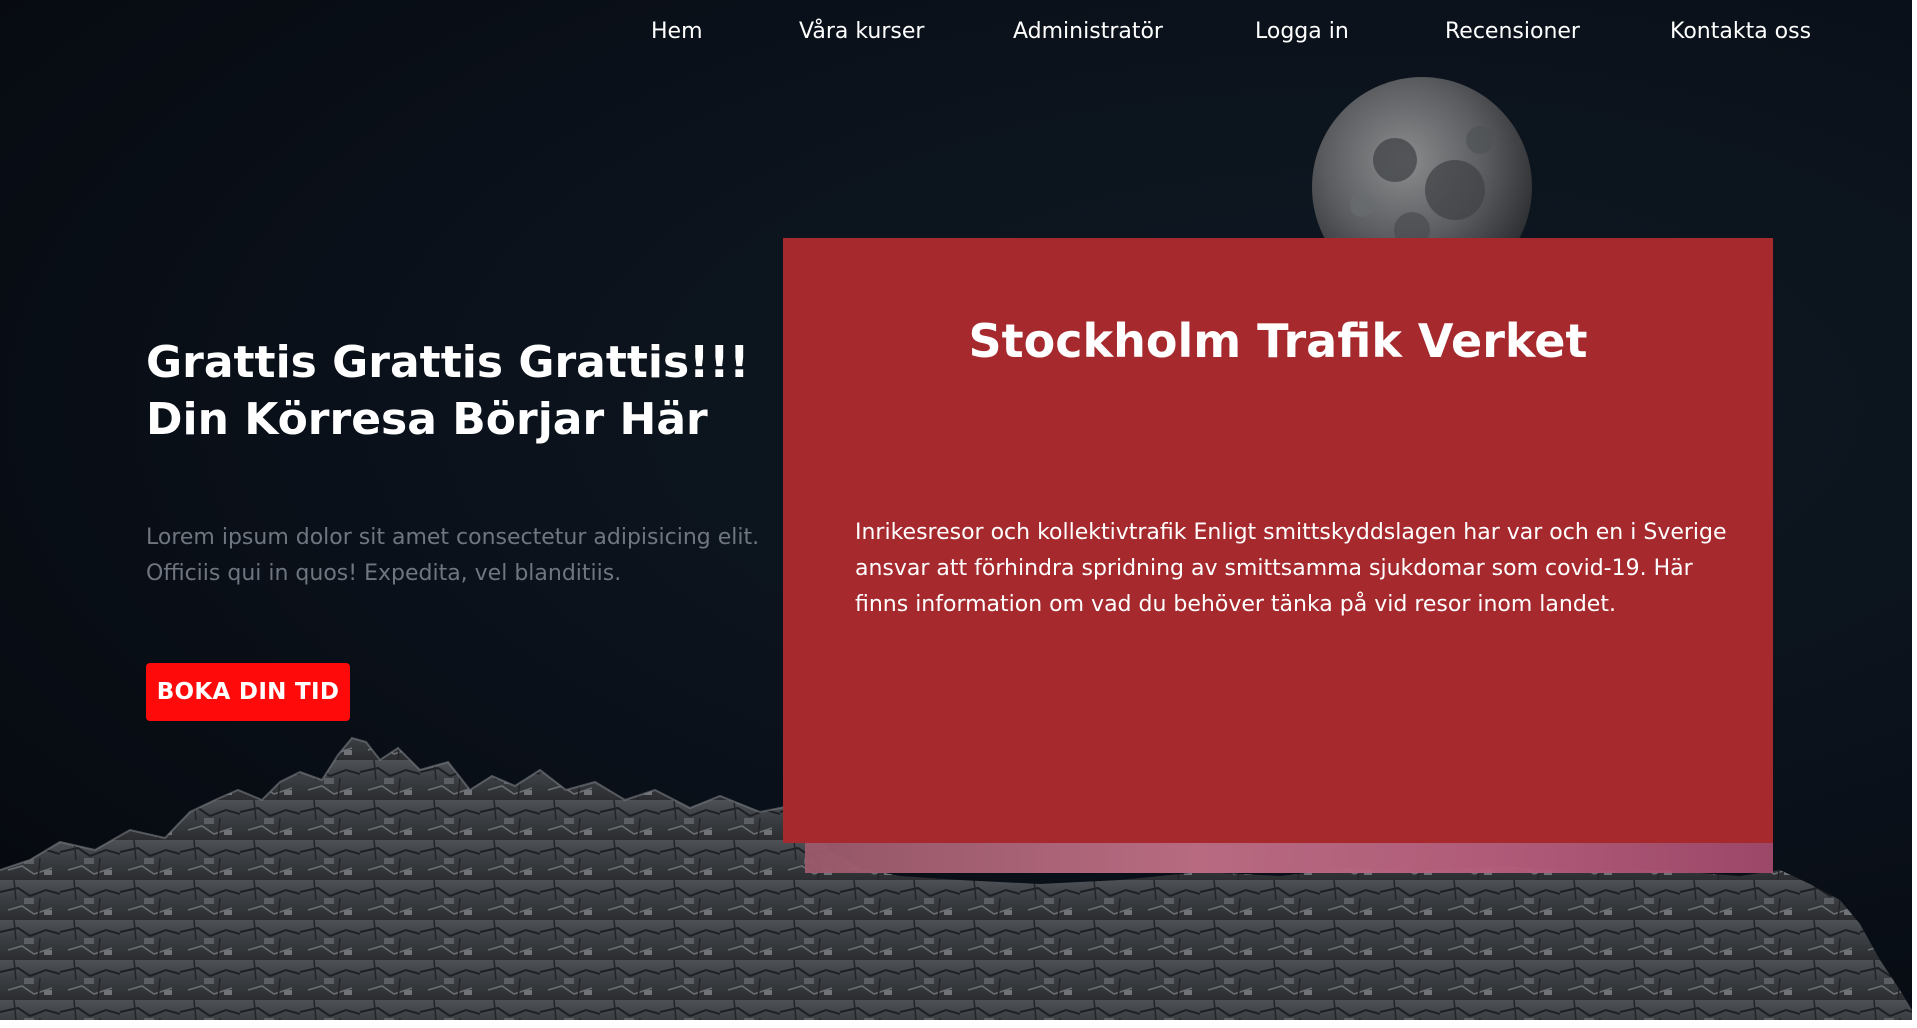 The width and height of the screenshot is (1917, 1028). Describe the element at coordinates (427, 419) in the screenshot. I see `hero-title-line: Din Körresa Börjar Här` at that location.